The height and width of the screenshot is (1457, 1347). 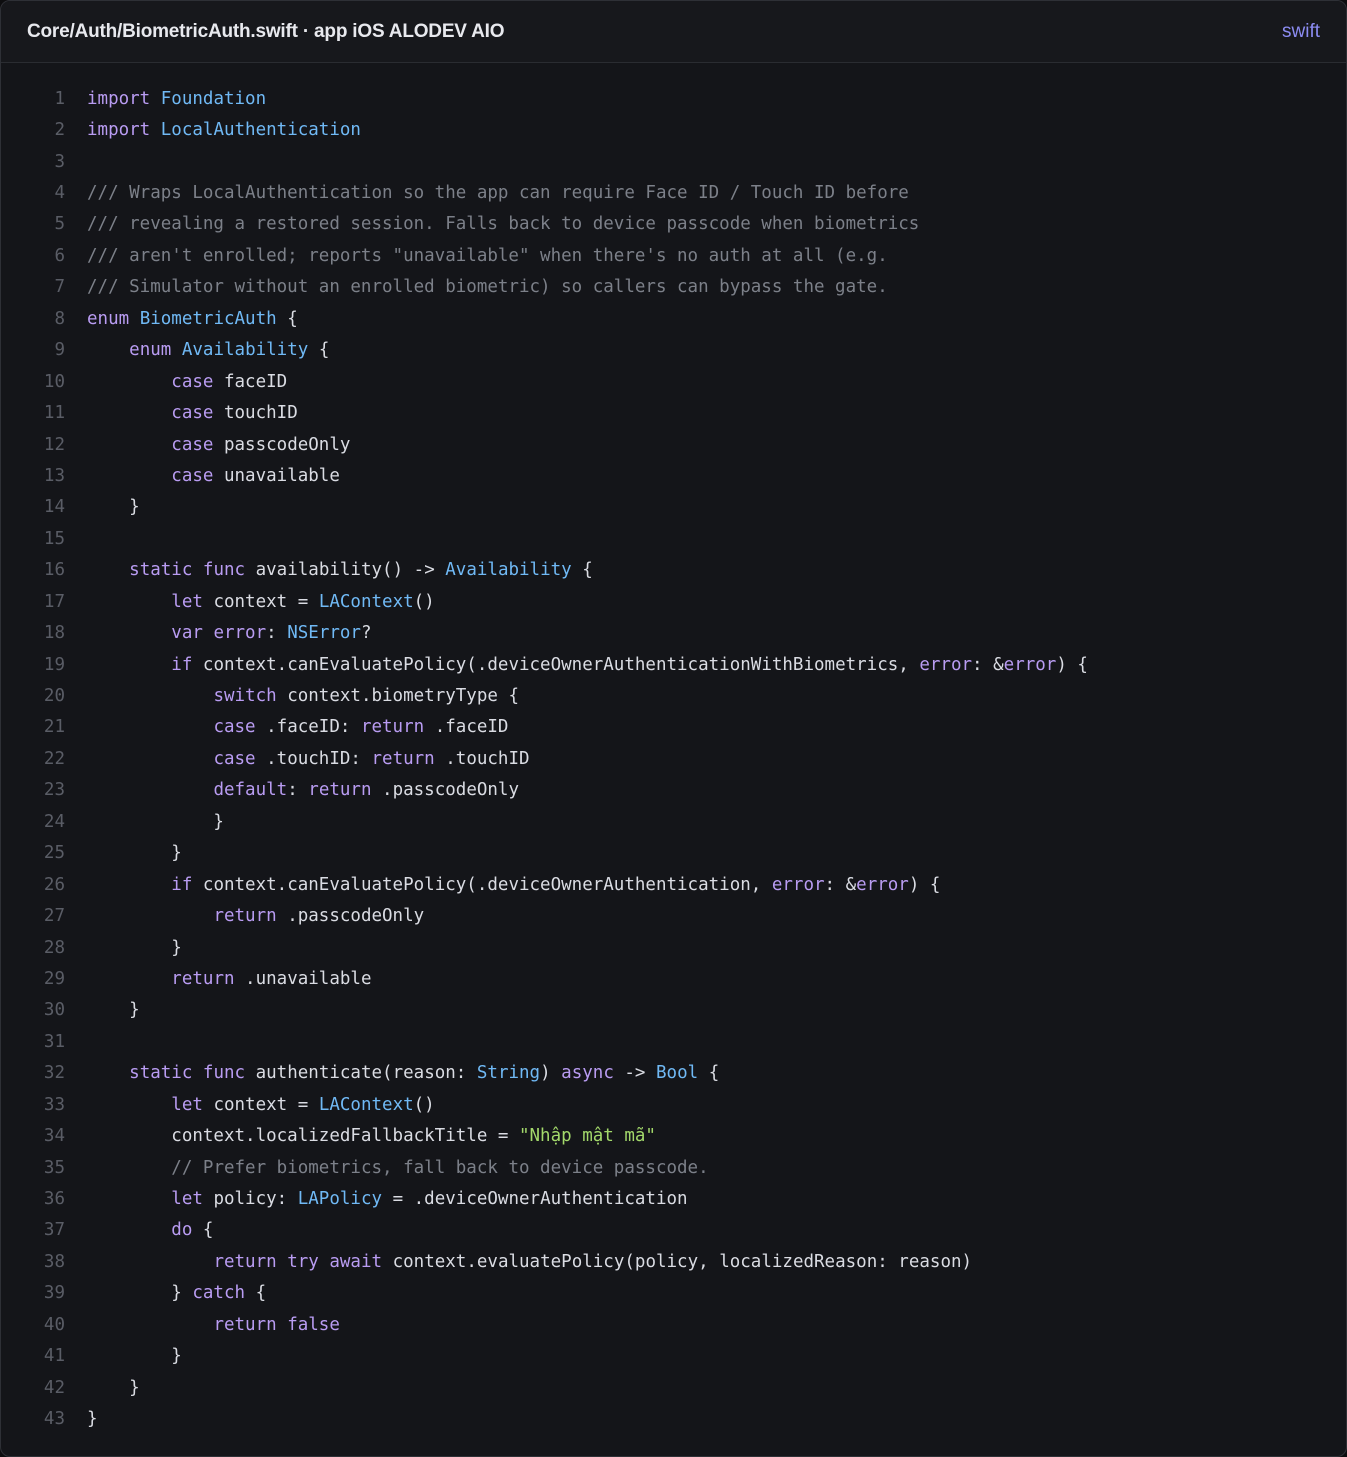 I want to click on code-line: 21 case .faceID: return .faceID, so click(x=673, y=727).